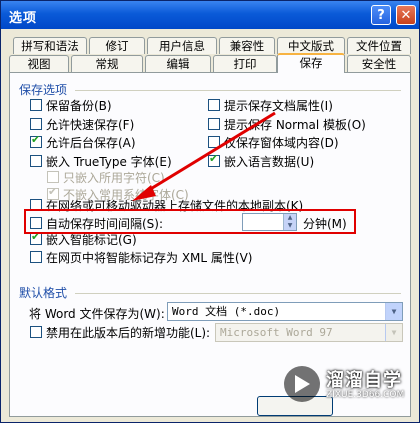 This screenshot has height=424, width=420. I want to click on arrow-shaft, so click(209, 153).